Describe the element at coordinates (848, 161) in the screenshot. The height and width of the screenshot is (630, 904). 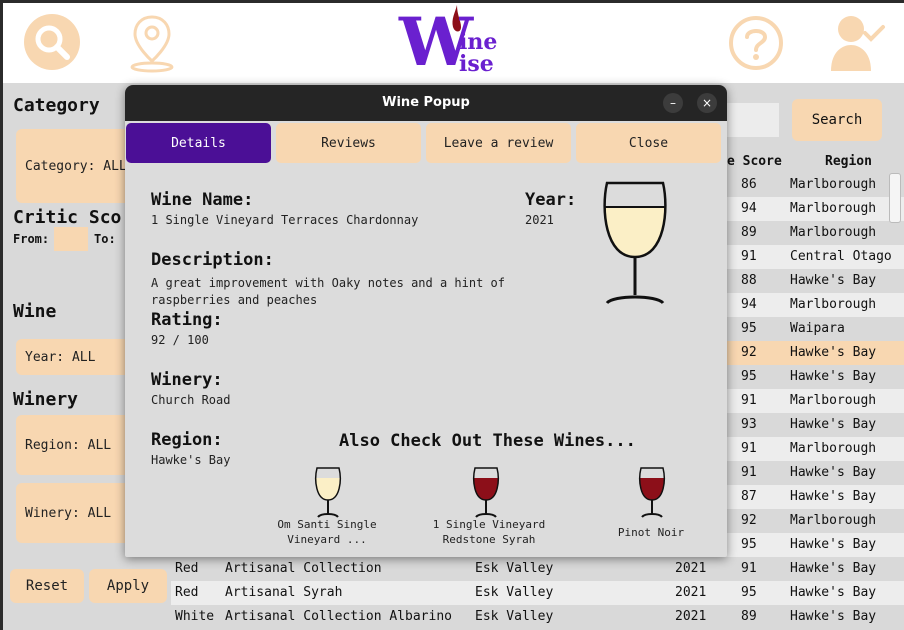
I see `column-header-region: Region` at that location.